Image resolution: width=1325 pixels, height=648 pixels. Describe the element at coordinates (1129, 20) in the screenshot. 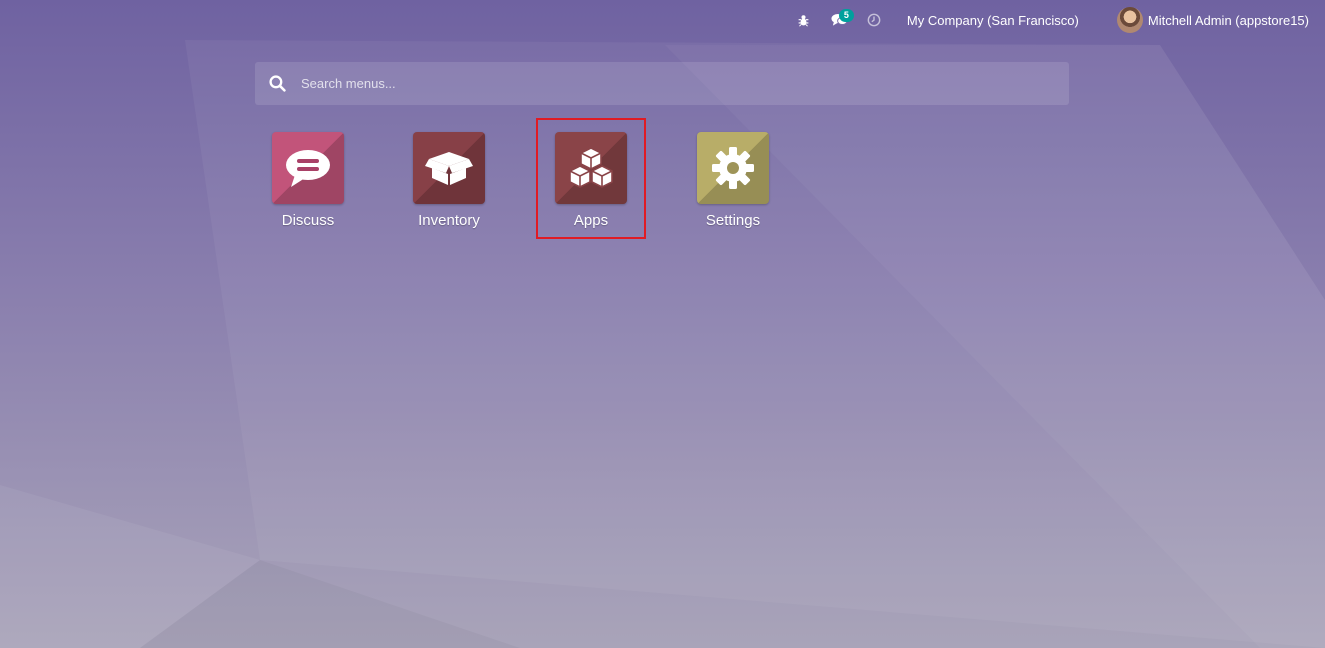

I see `user-avatar` at that location.